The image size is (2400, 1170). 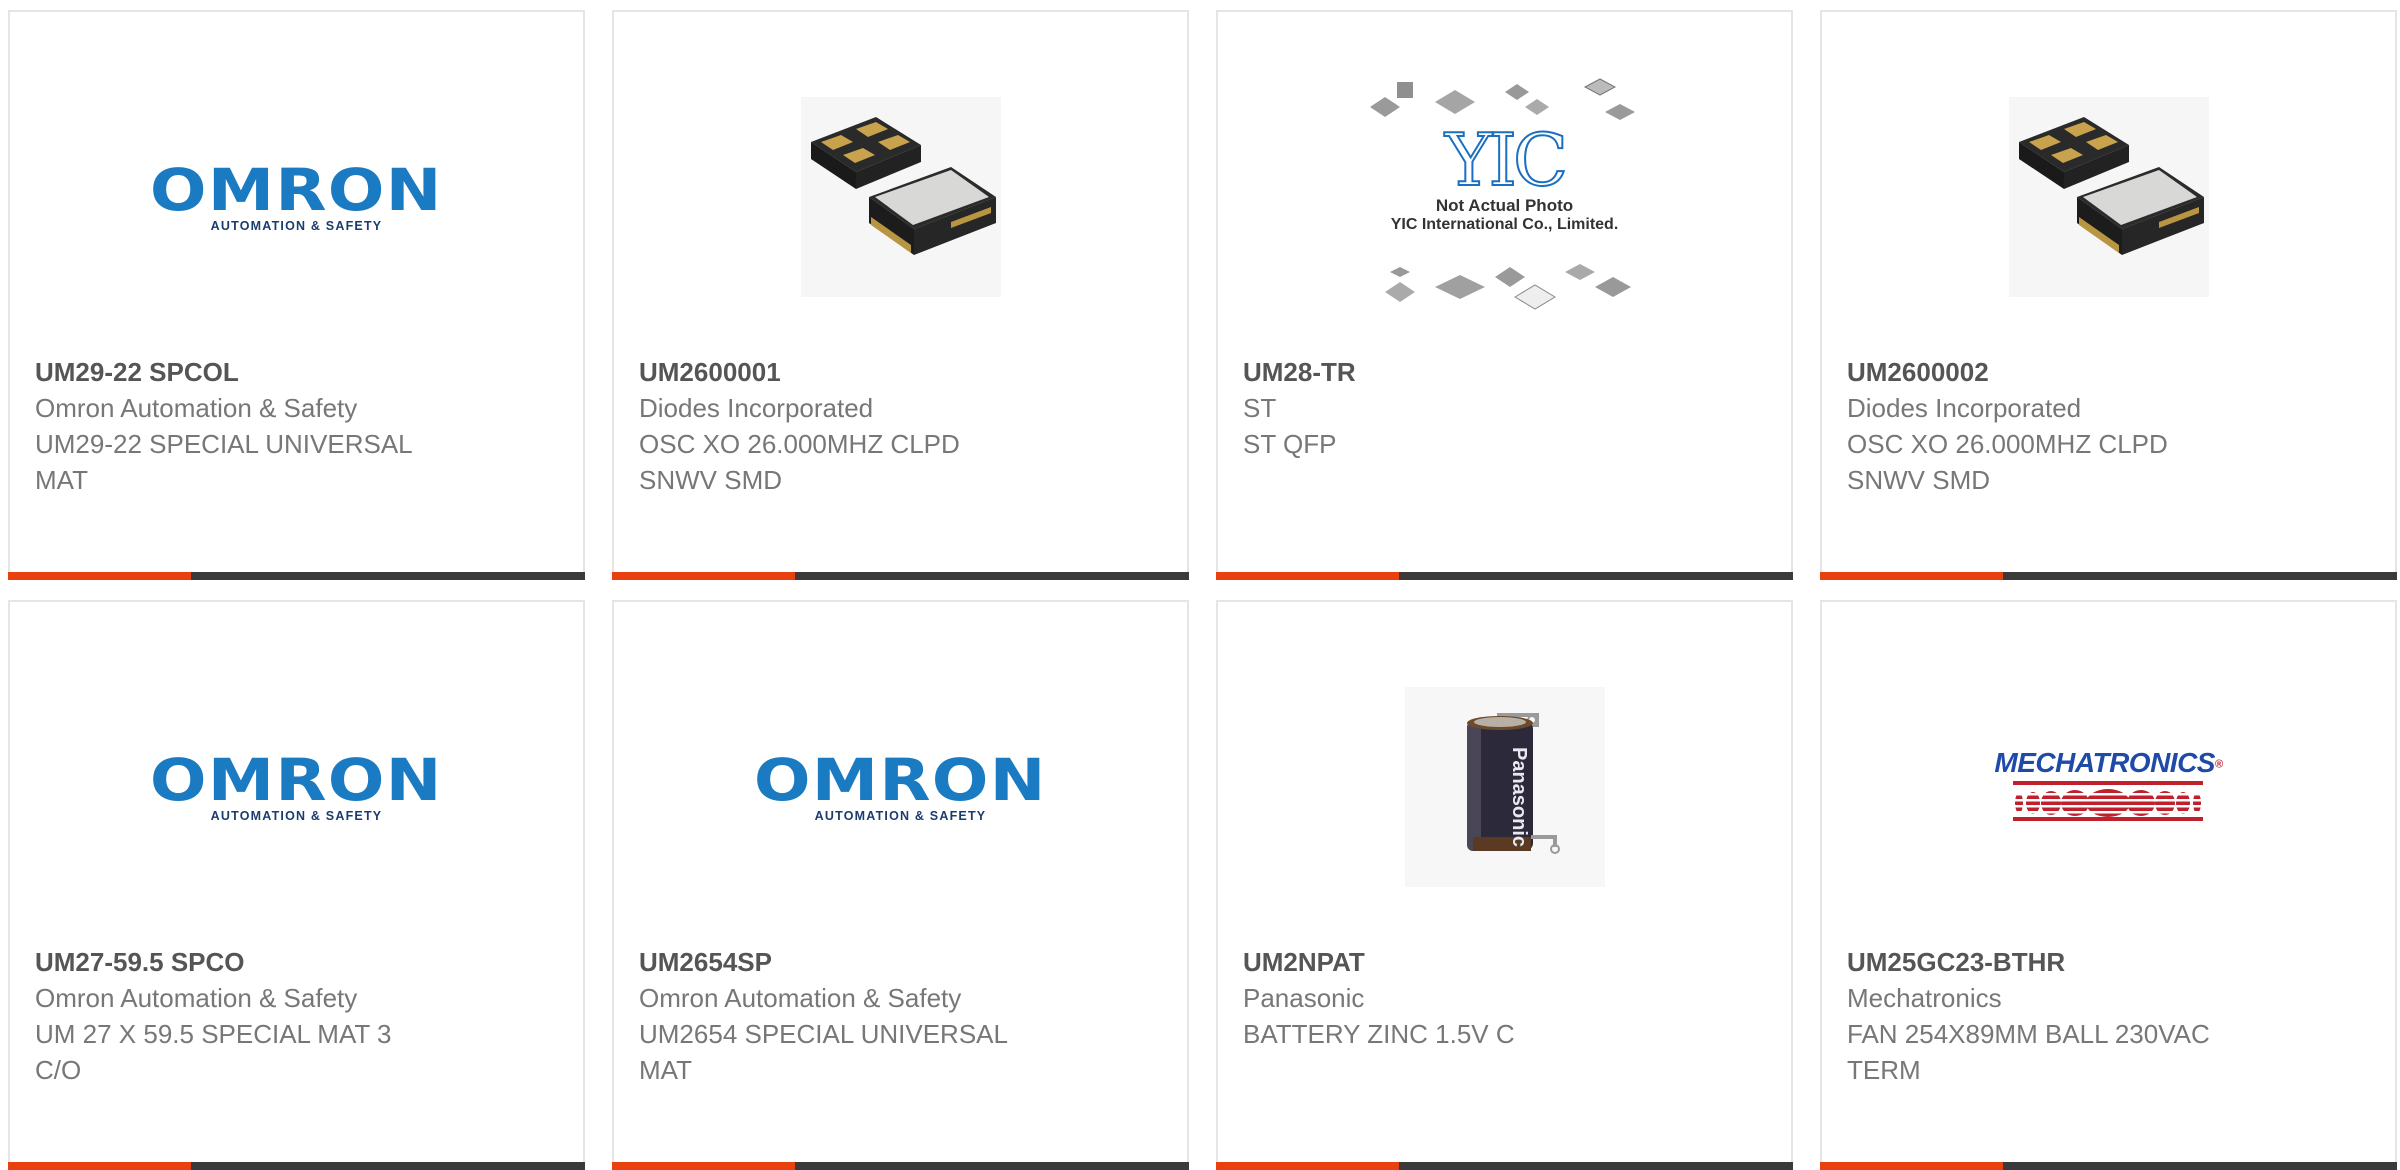 I want to click on product-image: Panasonic, so click(x=1504, y=787).